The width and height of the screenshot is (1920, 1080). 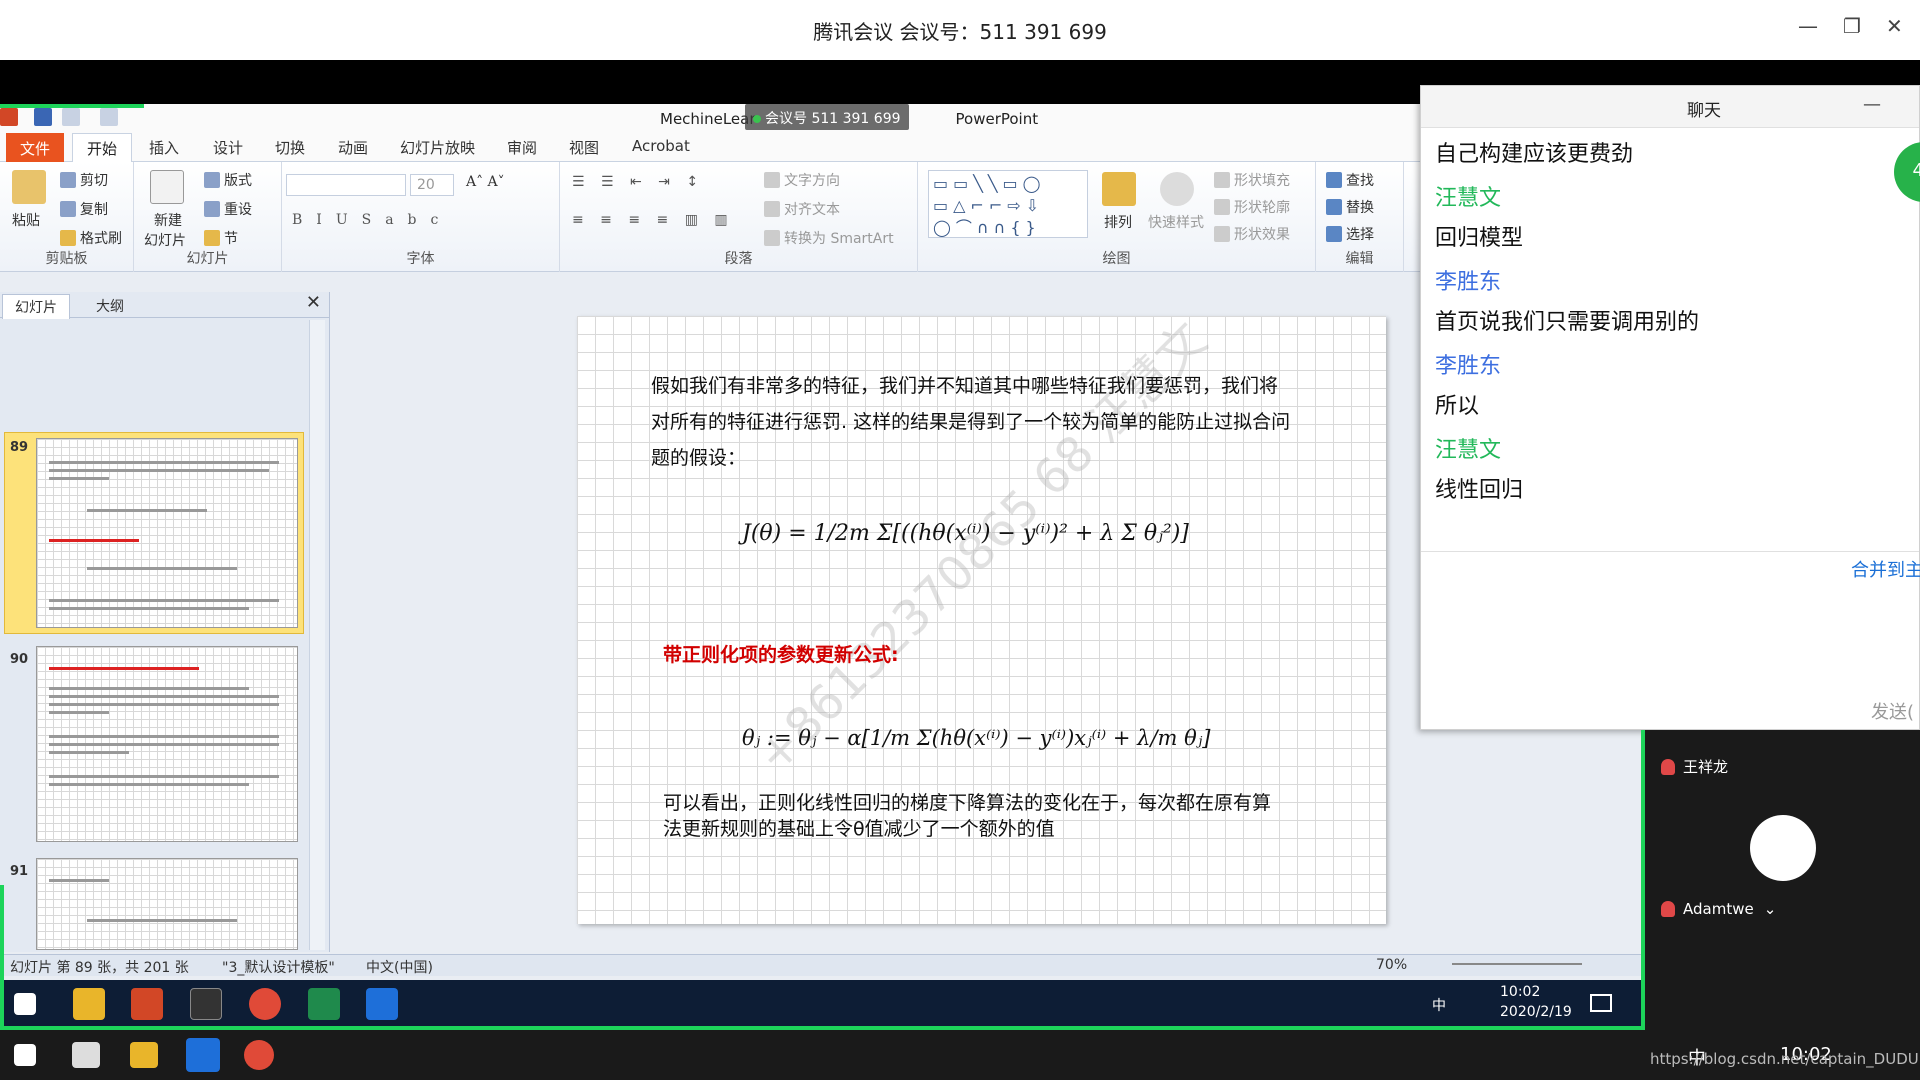 I want to click on powerpoint-icon, so click(x=147, y=1004).